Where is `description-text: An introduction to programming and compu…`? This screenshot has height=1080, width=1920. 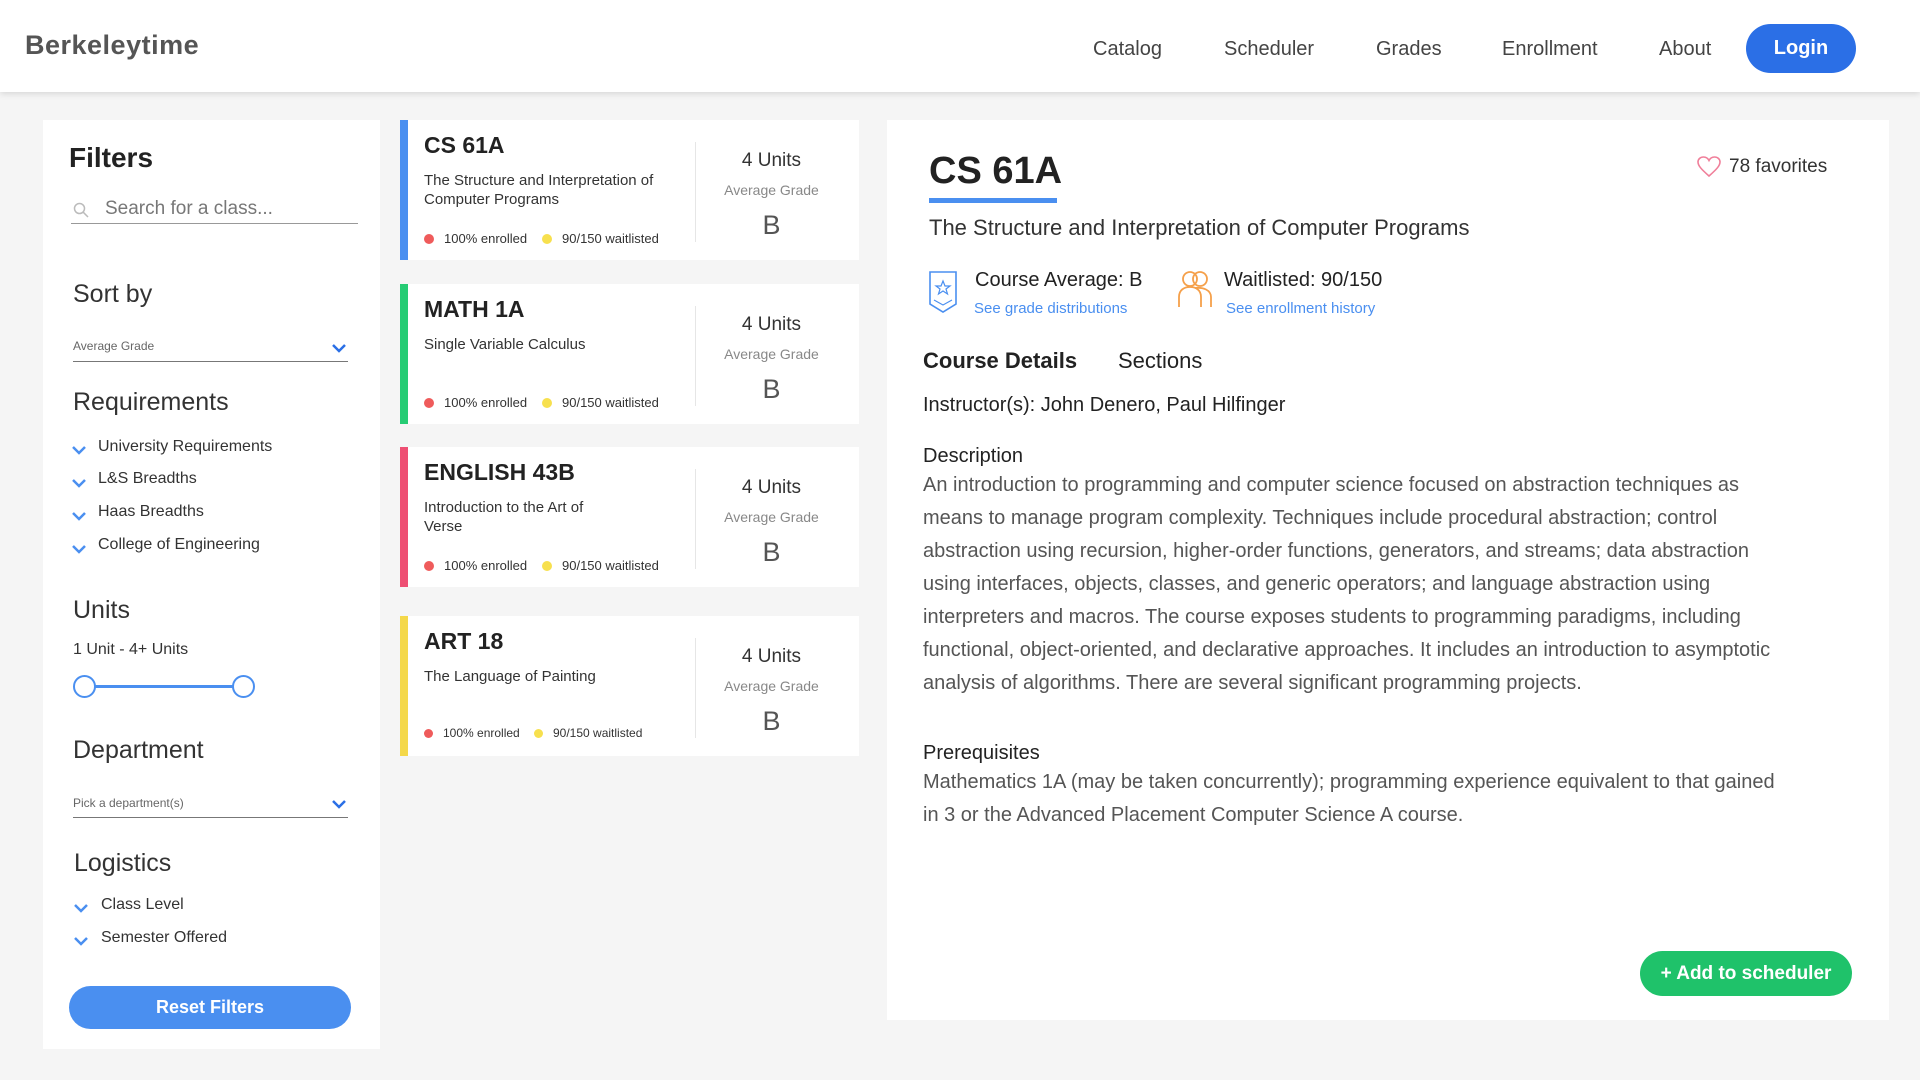 description-text: An introduction to programming and compu… is located at coordinates (1347, 584).